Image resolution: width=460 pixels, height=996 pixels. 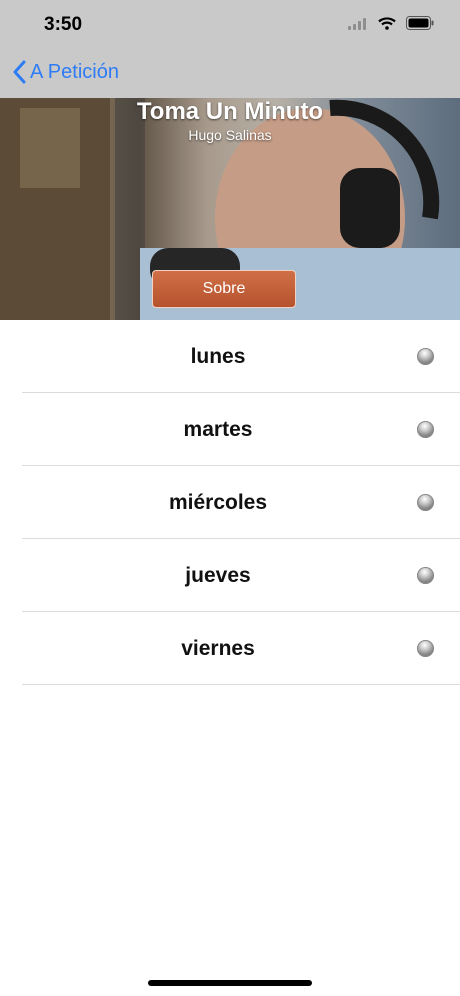 What do you see at coordinates (224, 289) in the screenshot?
I see `sobre-button: Sobre` at bounding box center [224, 289].